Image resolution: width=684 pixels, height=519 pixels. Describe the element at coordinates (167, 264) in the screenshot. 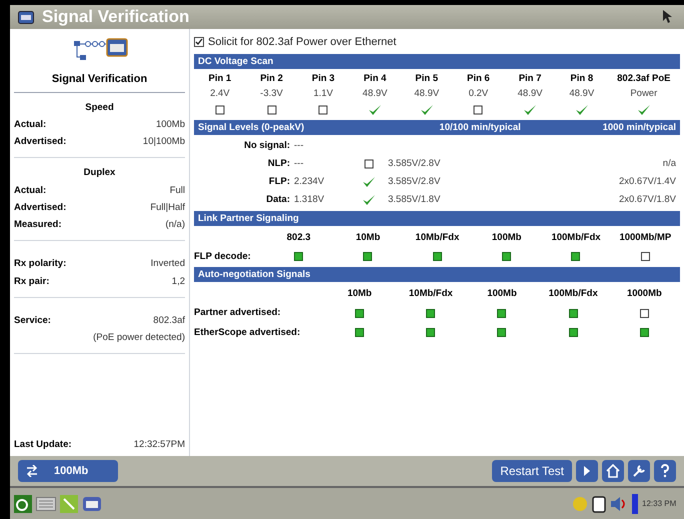

I see `field-value: Inverted` at that location.